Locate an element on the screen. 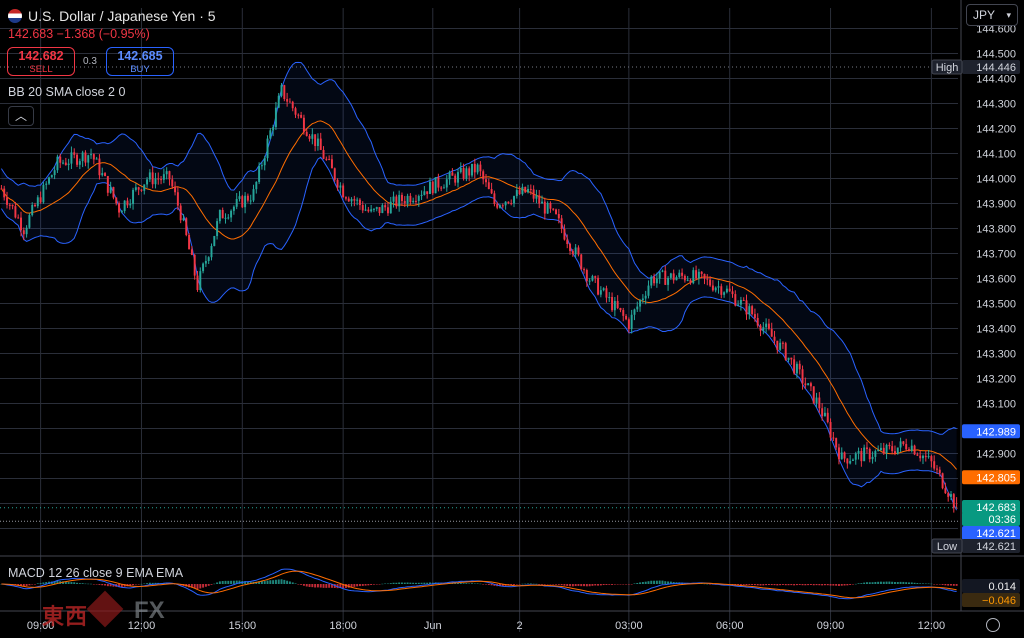  x-tick-label: Jun is located at coordinates (433, 626).